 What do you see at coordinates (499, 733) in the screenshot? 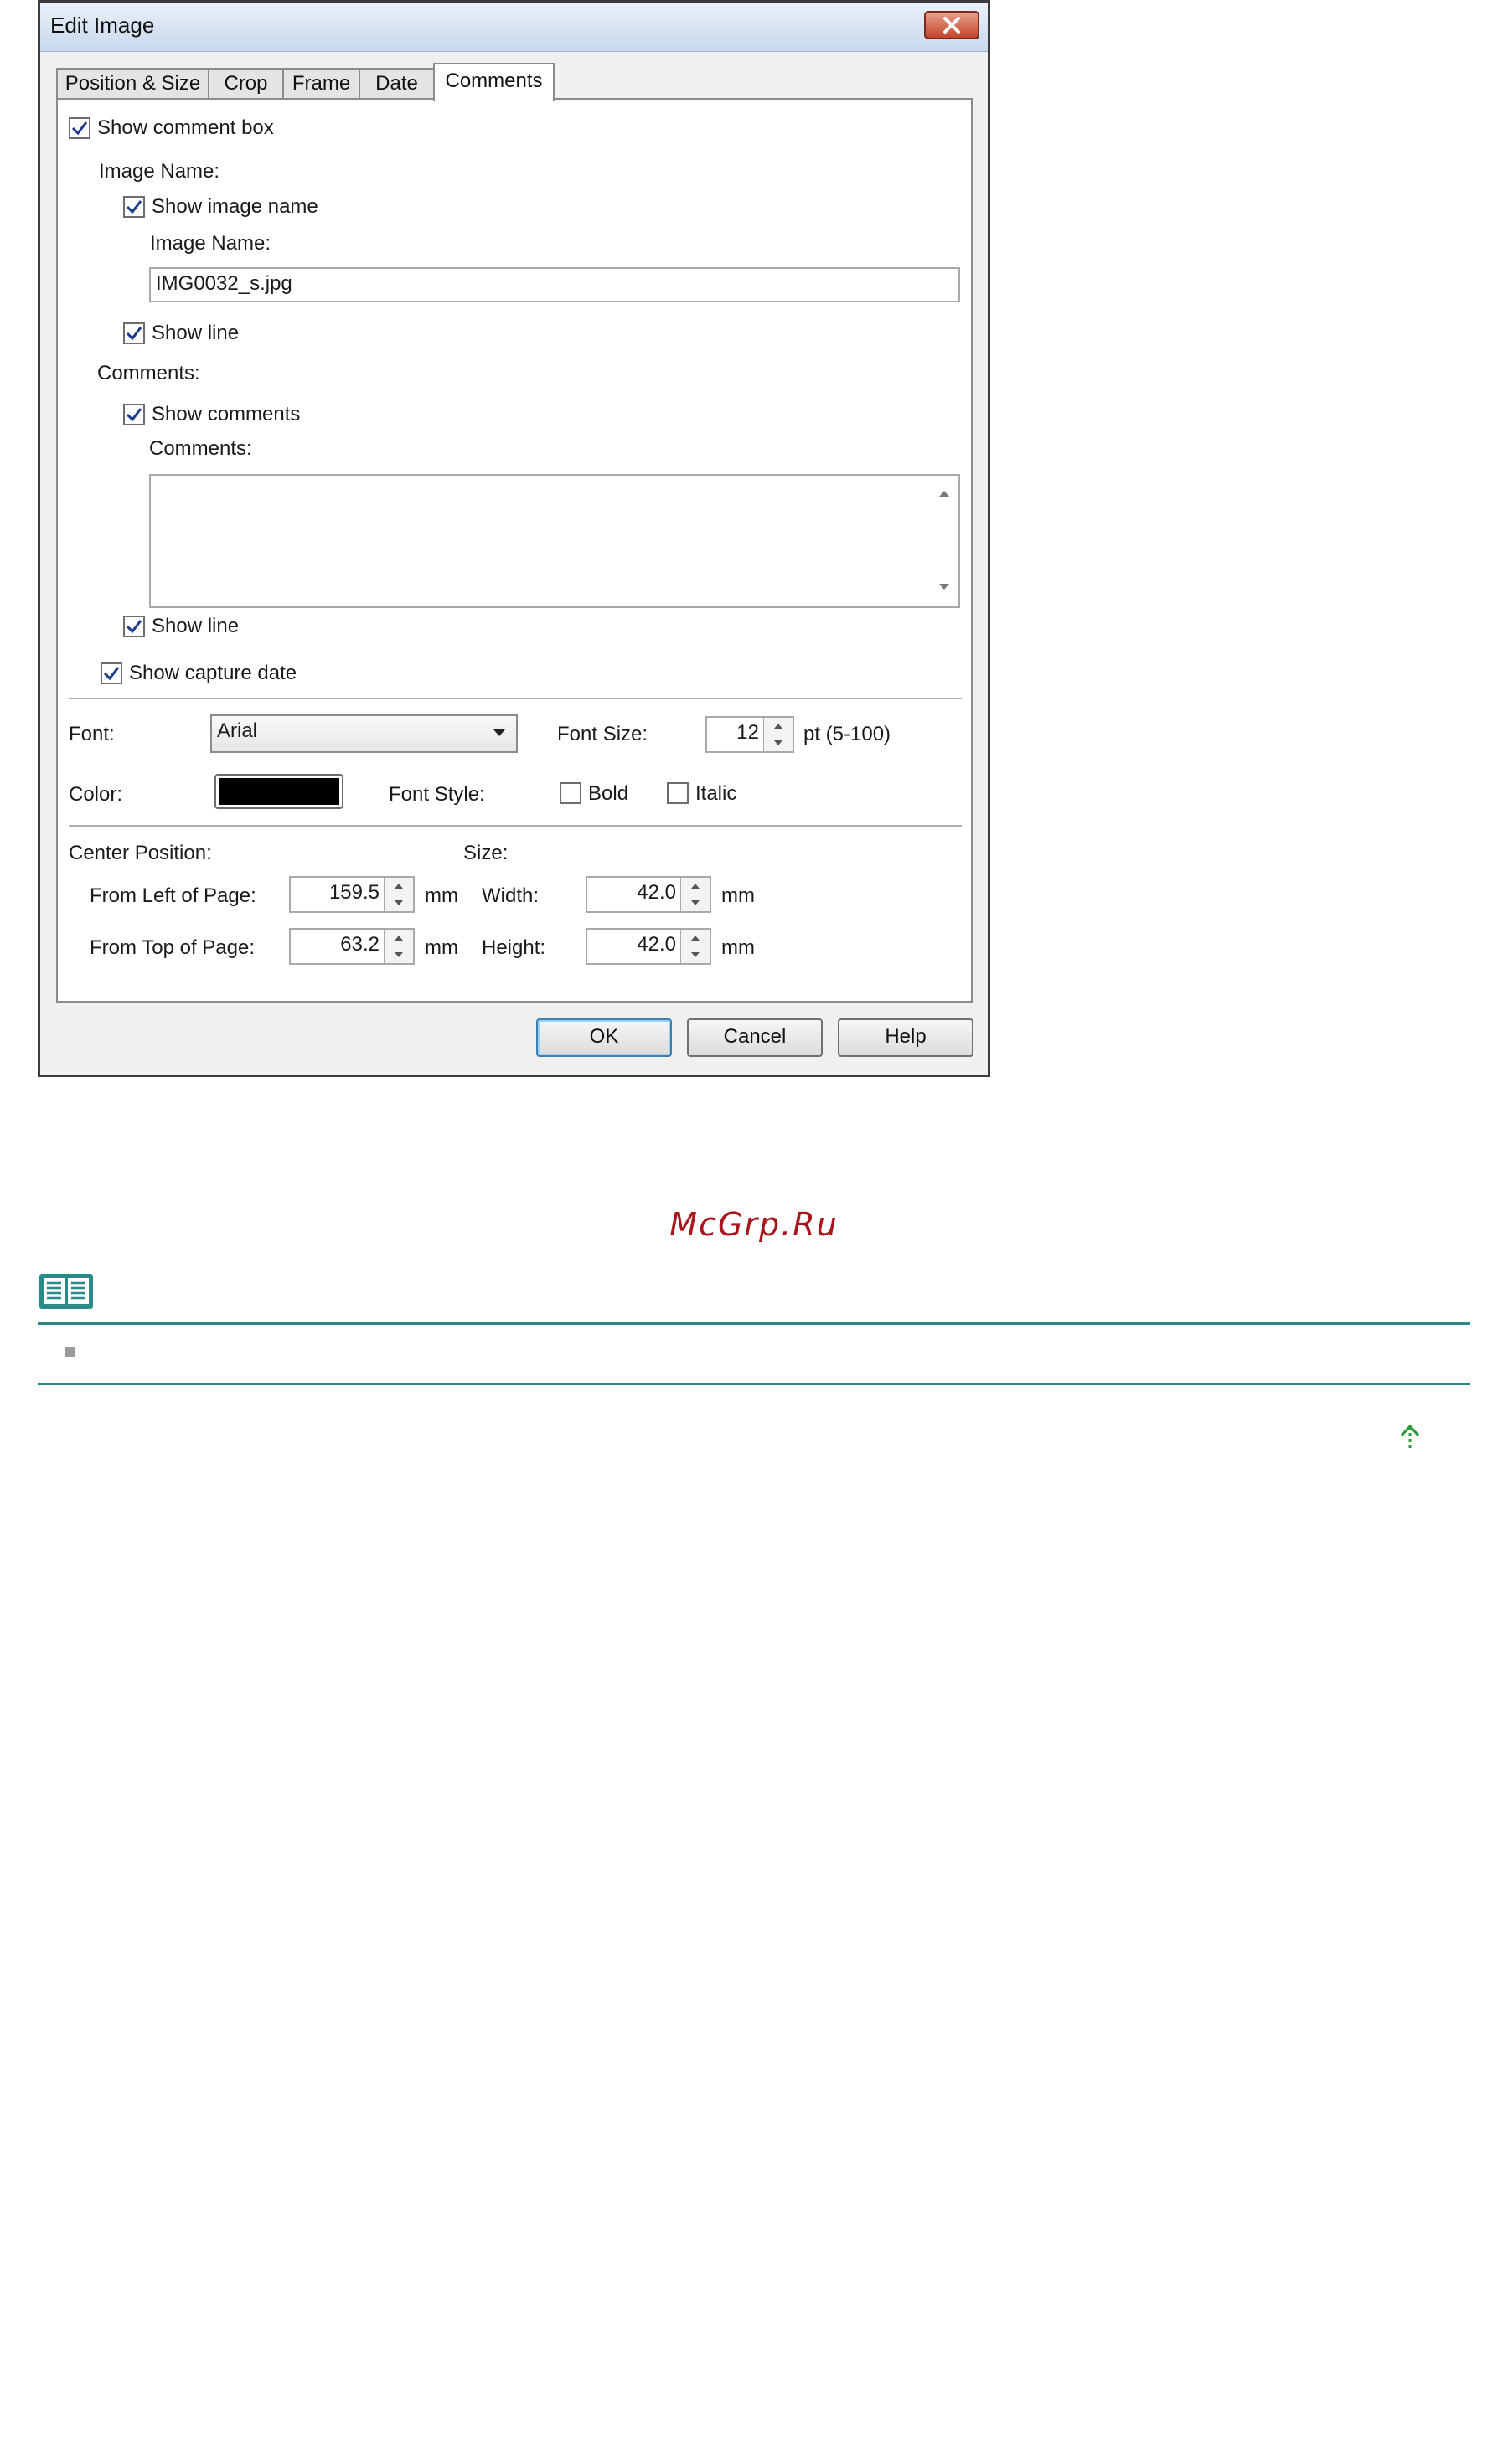
I see `chevron-down-icon` at bounding box center [499, 733].